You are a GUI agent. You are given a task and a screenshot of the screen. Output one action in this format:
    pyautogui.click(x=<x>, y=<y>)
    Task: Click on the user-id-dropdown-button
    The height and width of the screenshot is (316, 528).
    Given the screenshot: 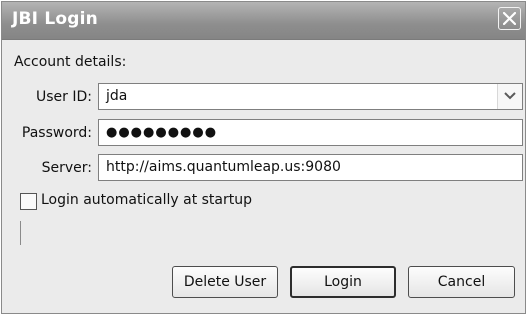 What is the action you would take?
    pyautogui.click(x=509, y=96)
    